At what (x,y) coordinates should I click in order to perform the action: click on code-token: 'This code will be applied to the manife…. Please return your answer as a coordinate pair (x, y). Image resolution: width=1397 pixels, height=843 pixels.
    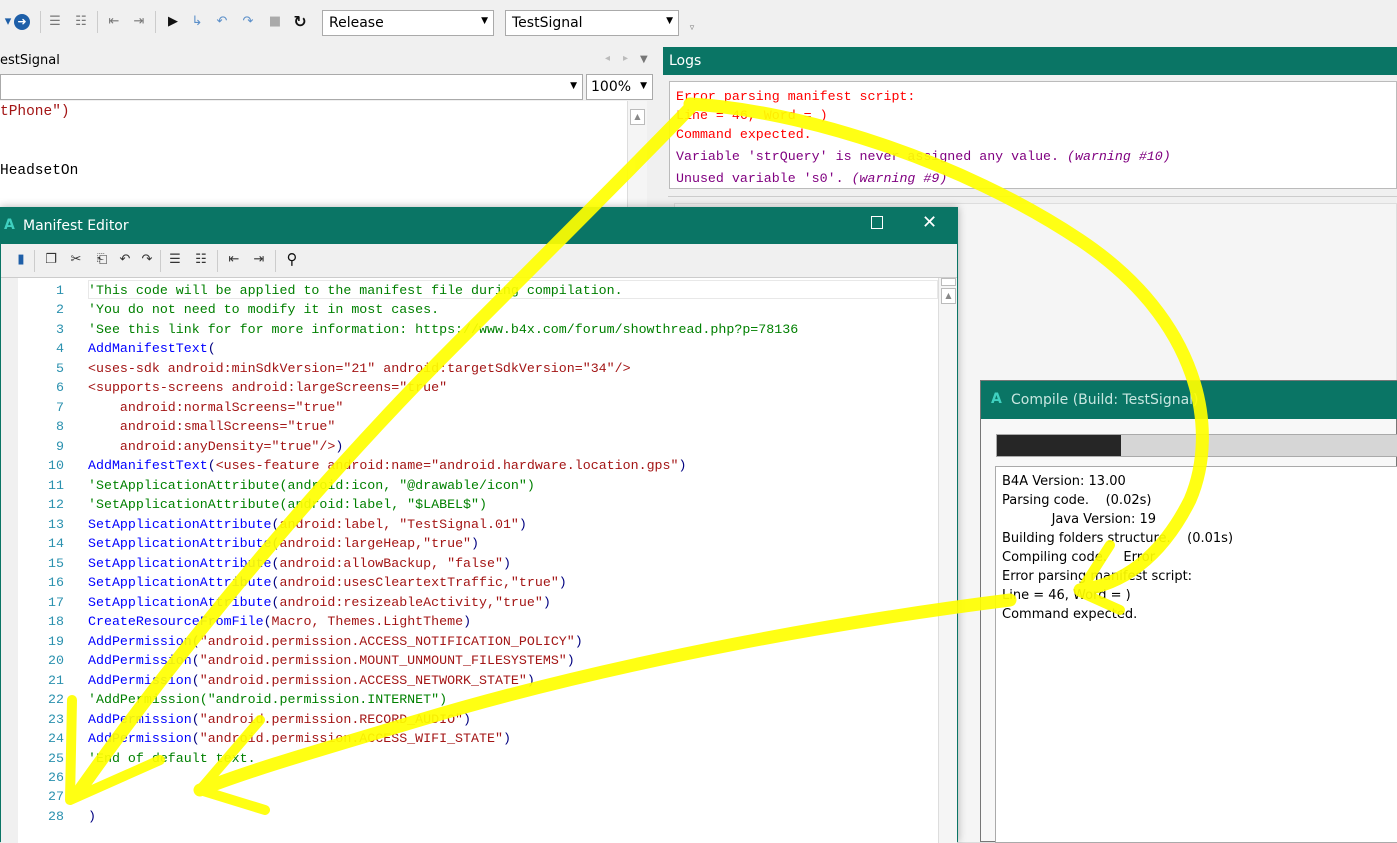
    Looking at the image, I should click on (355, 290).